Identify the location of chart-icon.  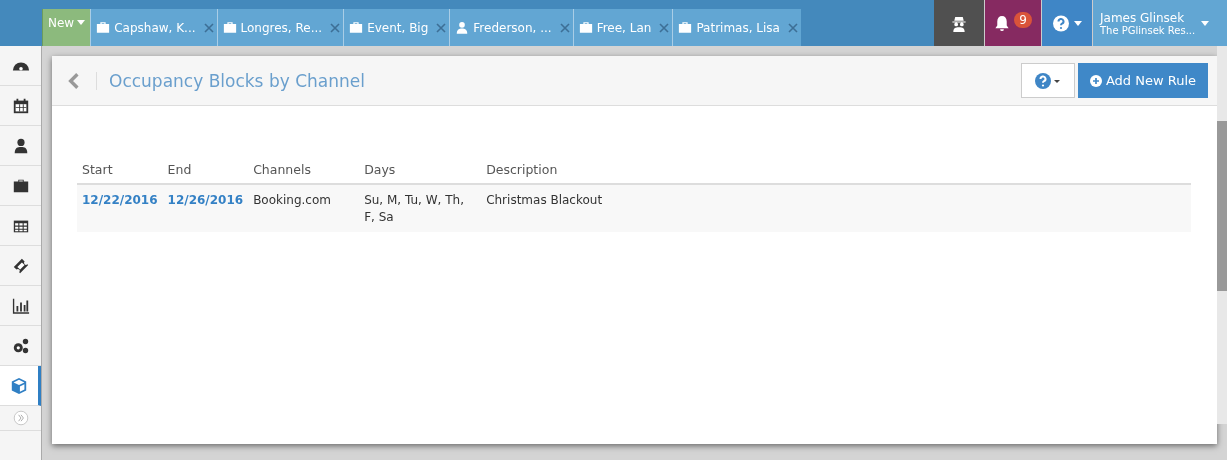
(20, 305).